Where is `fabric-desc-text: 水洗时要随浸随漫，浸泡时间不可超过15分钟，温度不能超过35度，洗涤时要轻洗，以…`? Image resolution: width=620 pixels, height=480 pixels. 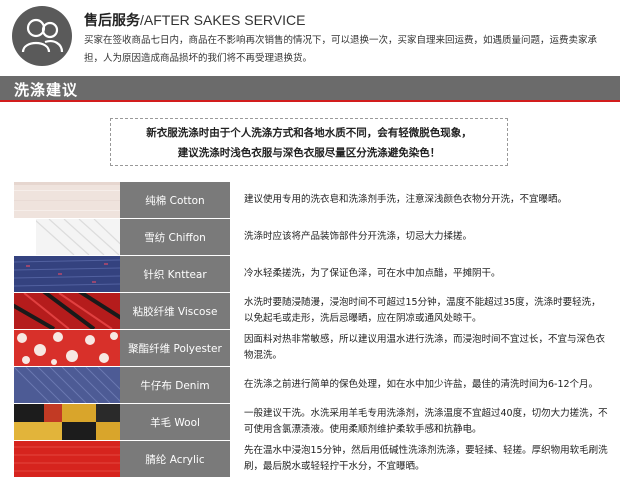
fabric-desc-text: 水洗时要随浸随漫，浸泡时间不可超过15分钟，温度不能超过35度，洗涤时要轻洗，以… is located at coordinates (422, 310).